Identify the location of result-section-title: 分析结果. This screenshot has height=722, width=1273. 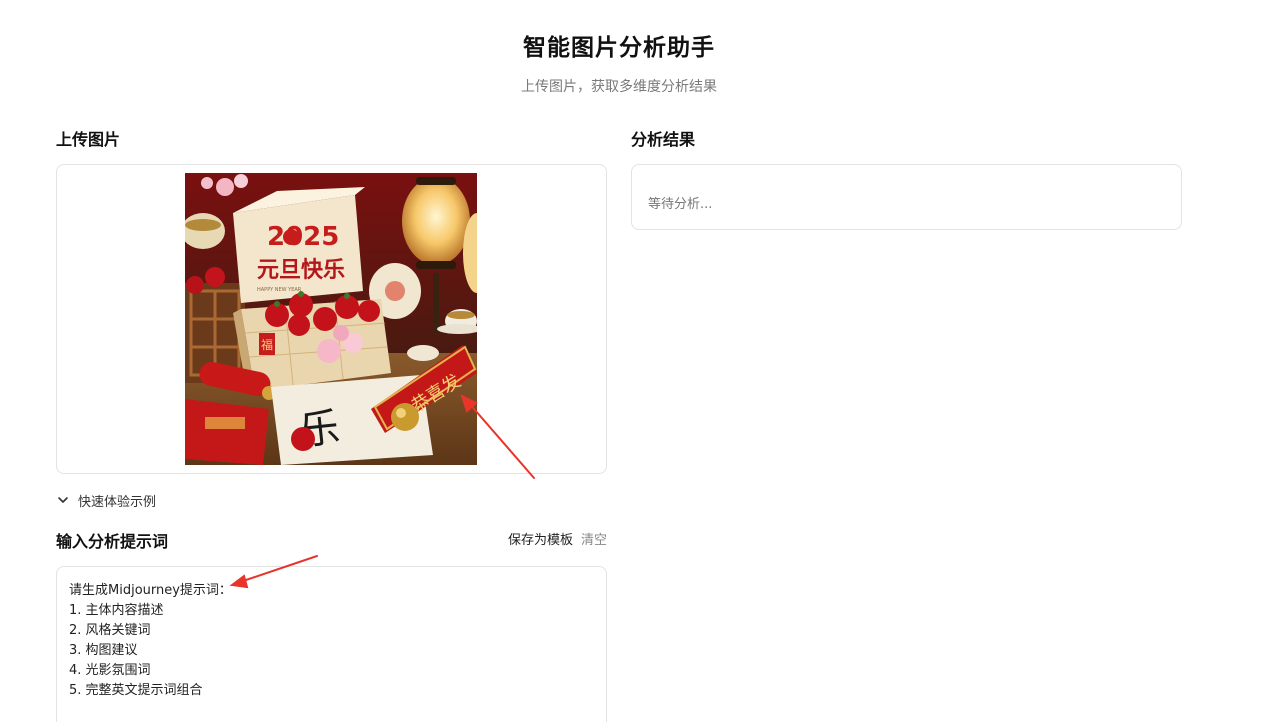
(663, 139).